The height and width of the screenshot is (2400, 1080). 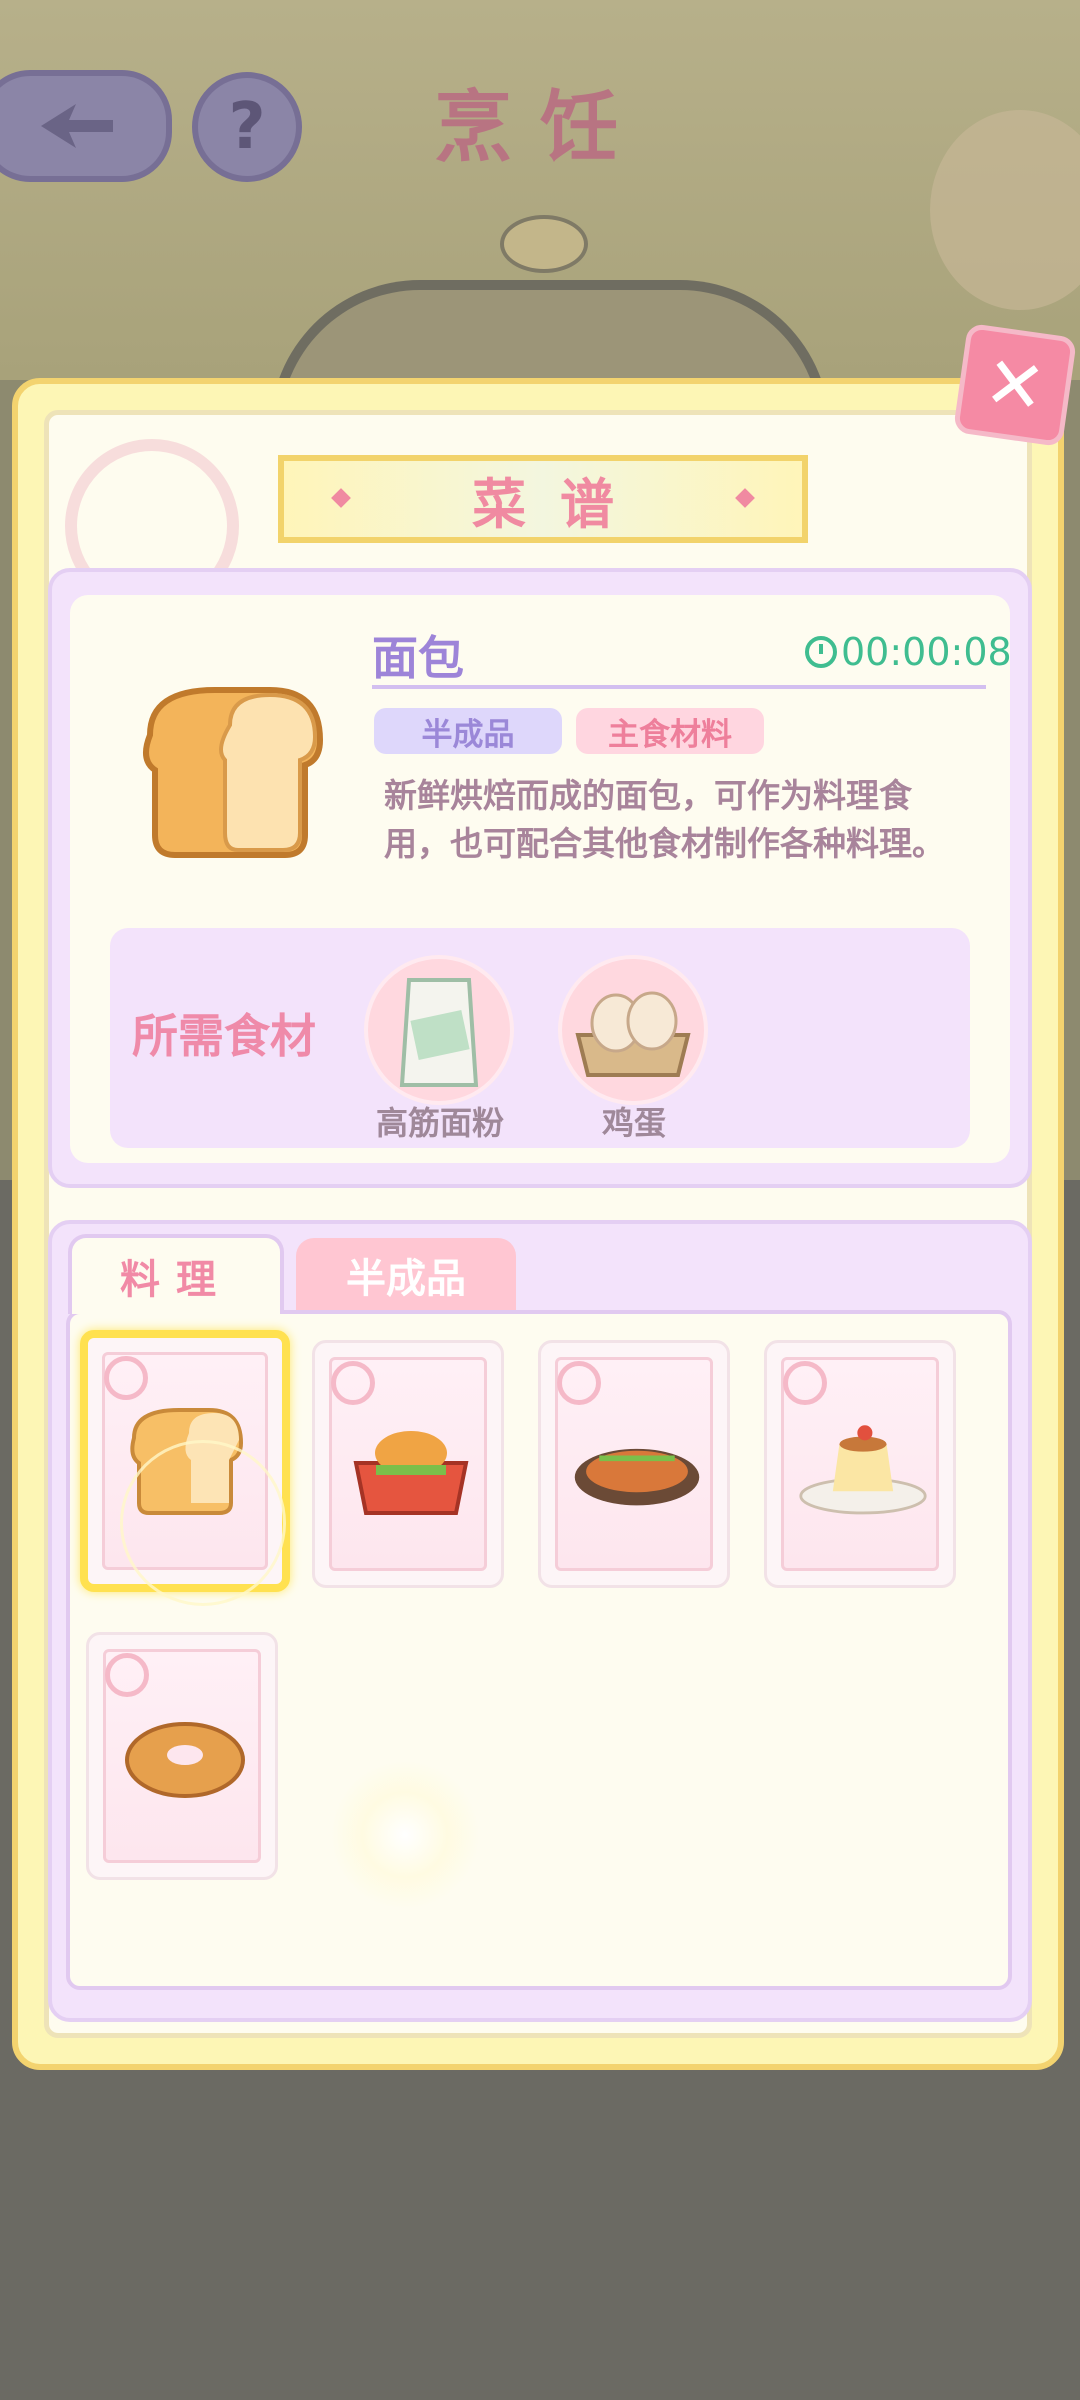 I want to click on selection-ring, so click(x=203, y=1523).